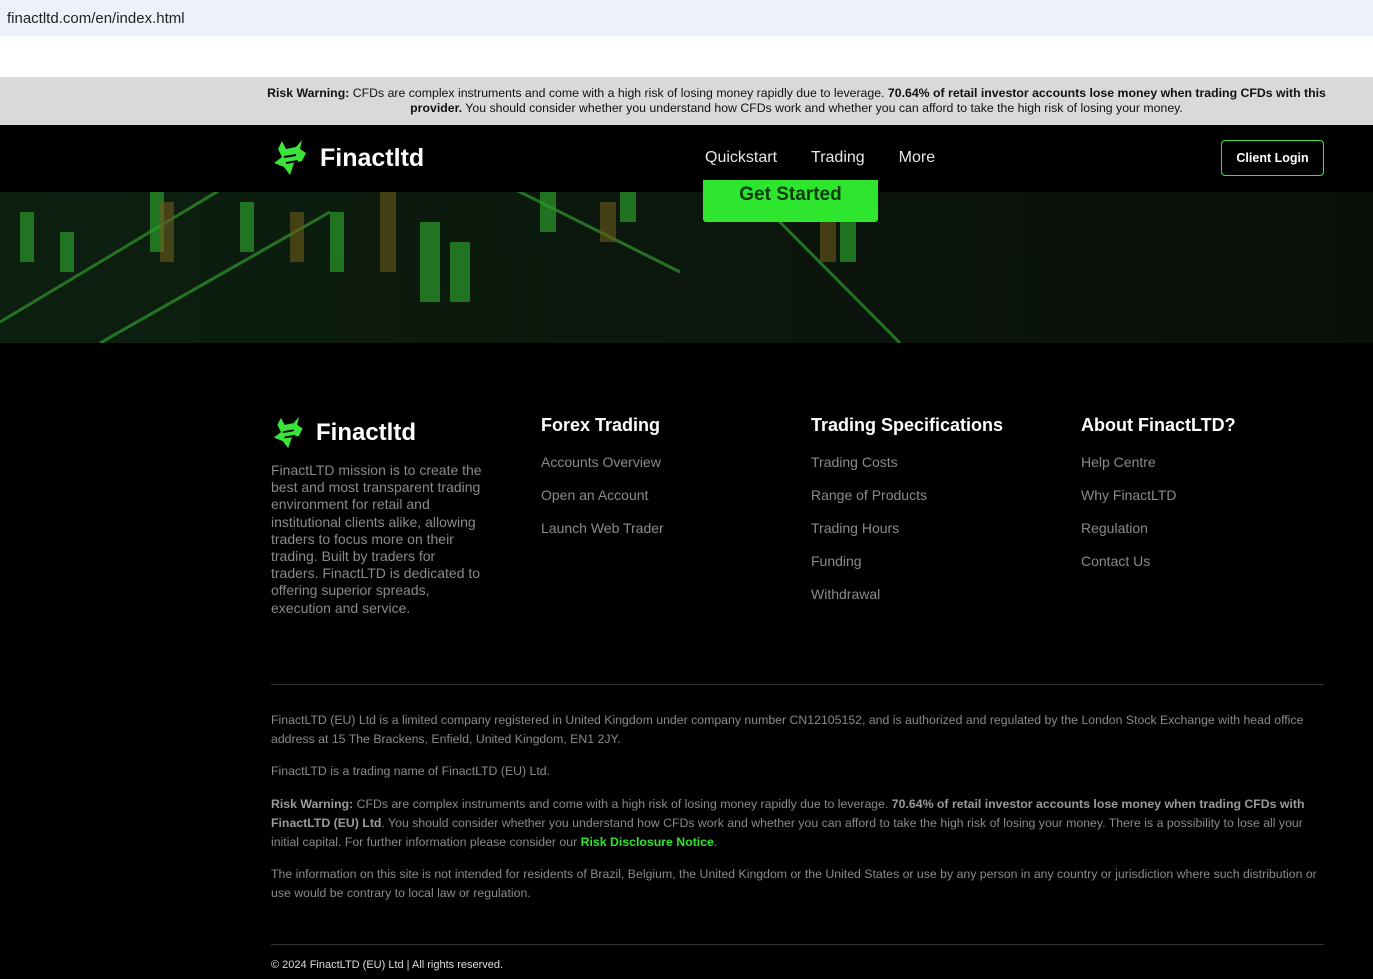 Image resolution: width=1373 pixels, height=979 pixels. What do you see at coordinates (602, 495) in the screenshot?
I see `footer-link: Open an Account` at bounding box center [602, 495].